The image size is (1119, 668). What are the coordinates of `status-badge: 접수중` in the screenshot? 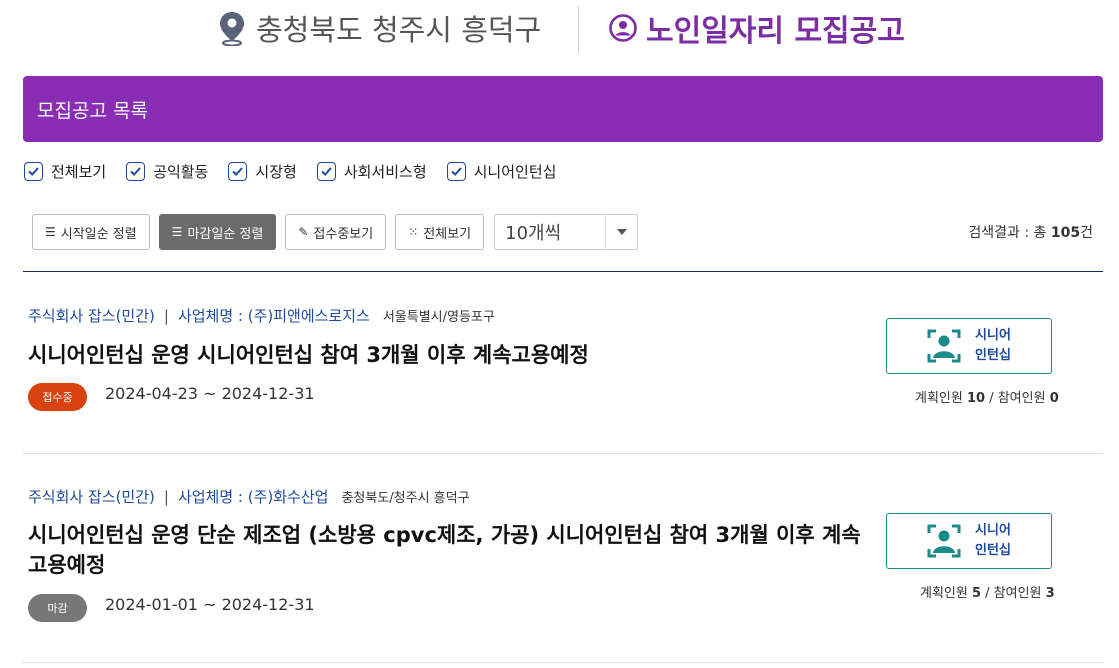 It's located at (57, 397).